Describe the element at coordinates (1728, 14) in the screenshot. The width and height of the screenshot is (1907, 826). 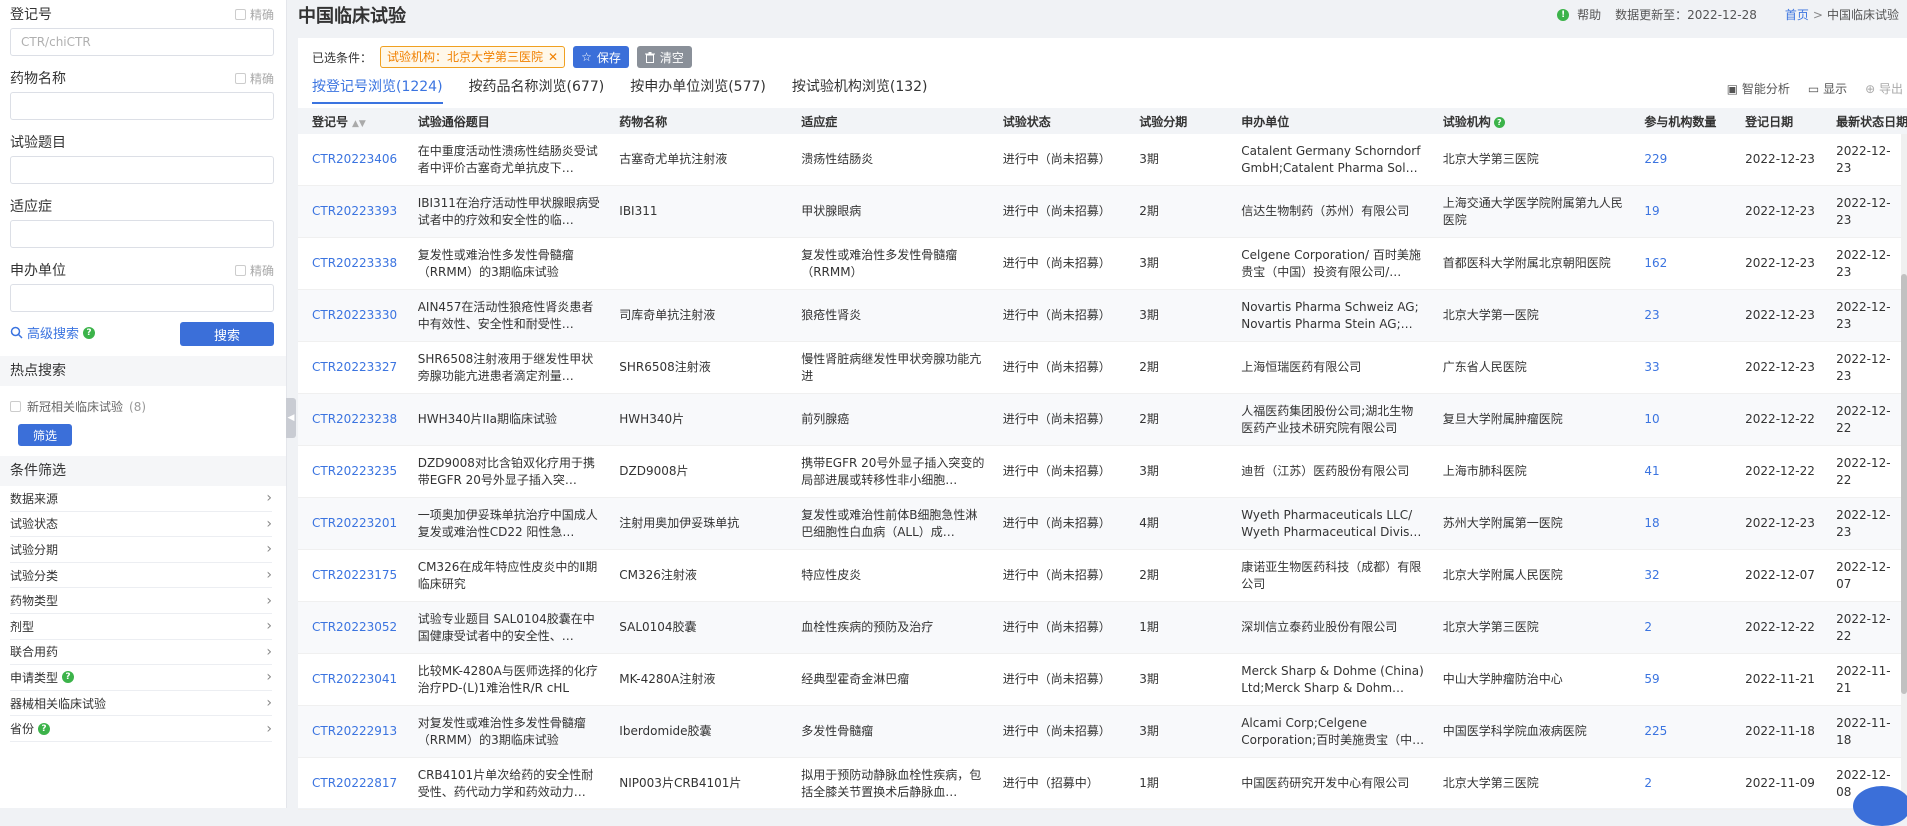
I see `header-info: ! 帮助 数据更新至：2022-12-28 首页 > 中国临床试验` at that location.